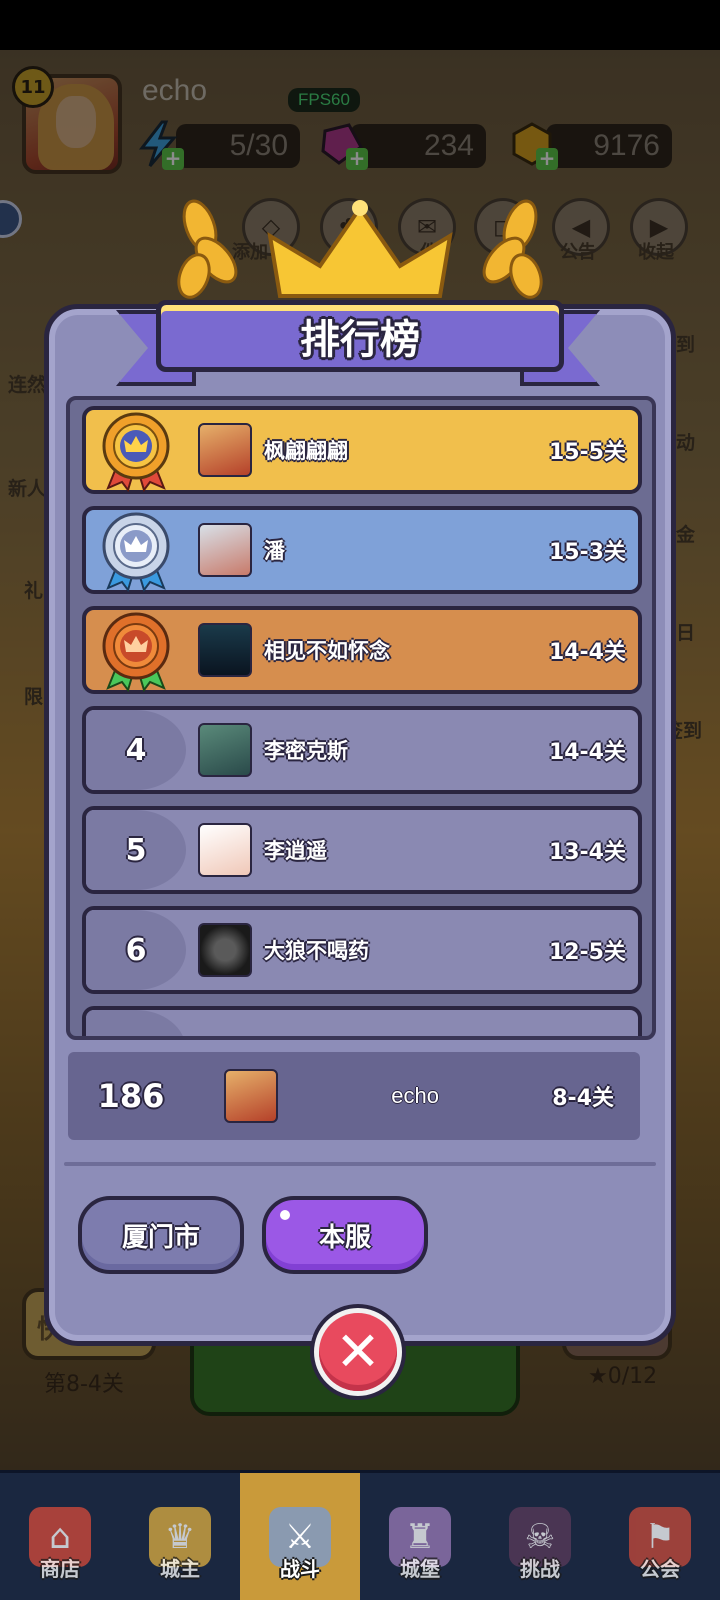 The width and height of the screenshot is (720, 1600). I want to click on close-button: ✕, so click(358, 1352).